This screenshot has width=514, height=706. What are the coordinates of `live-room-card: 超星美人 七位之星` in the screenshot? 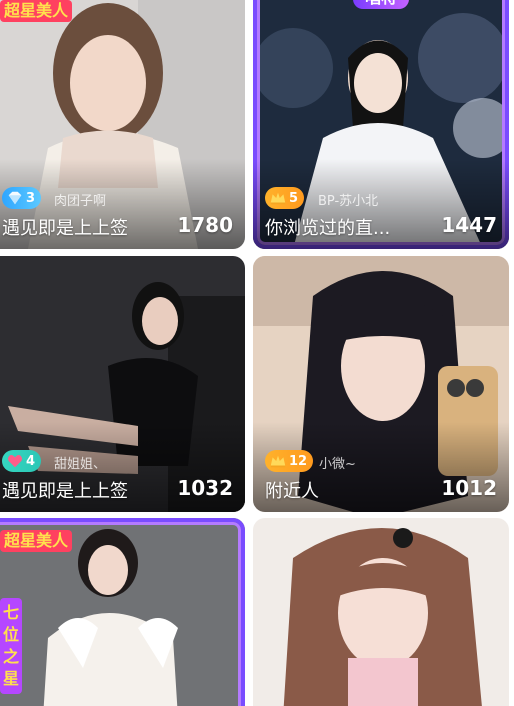 It's located at (122, 612).